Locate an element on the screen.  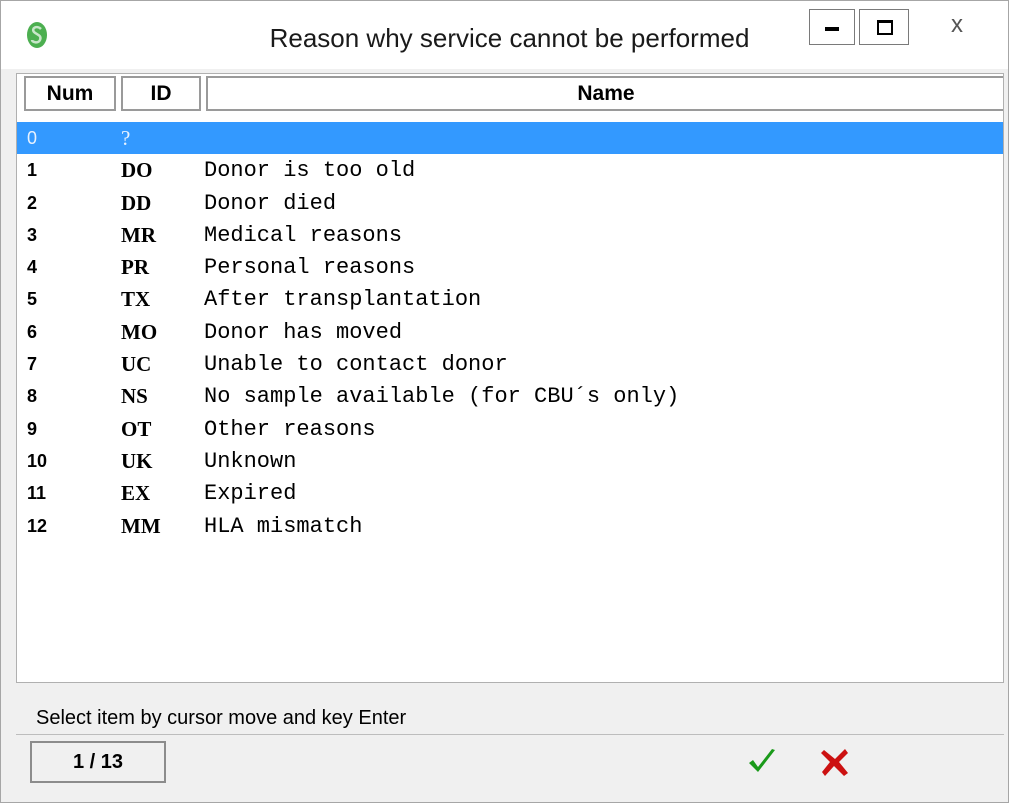
row-num: 9 is located at coordinates (32, 428).